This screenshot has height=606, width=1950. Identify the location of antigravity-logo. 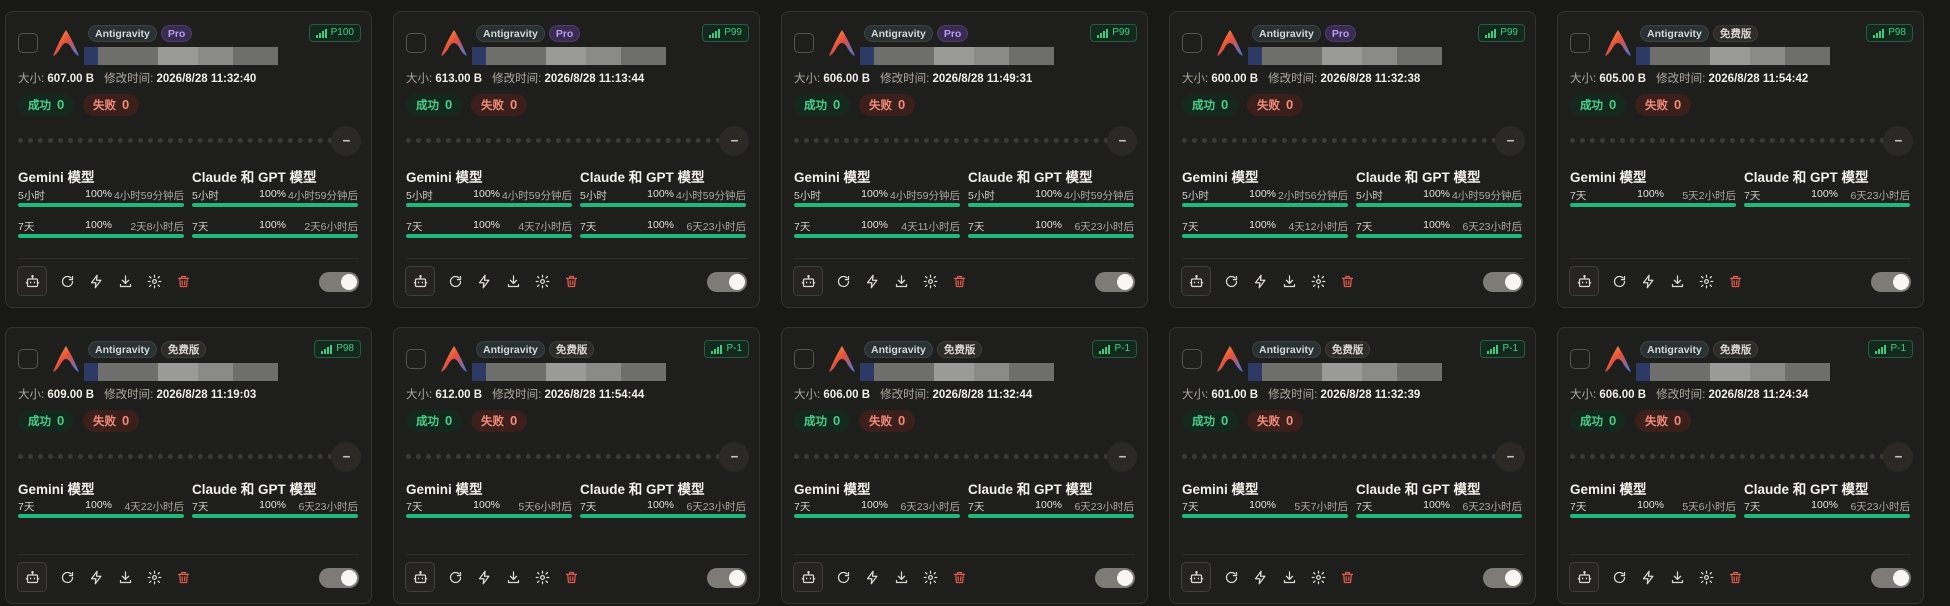
(454, 43).